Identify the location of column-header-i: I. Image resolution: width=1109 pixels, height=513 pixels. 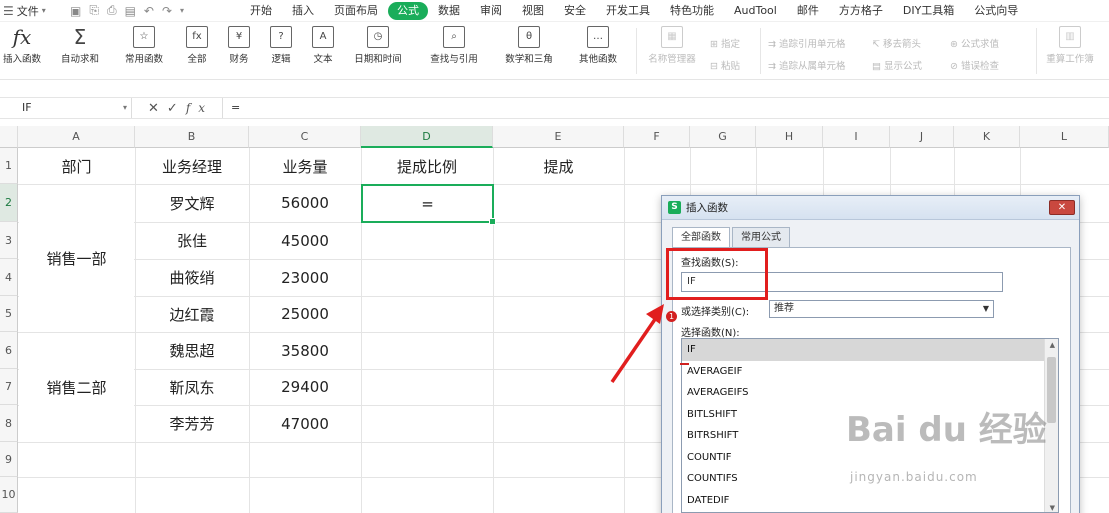
(856, 137).